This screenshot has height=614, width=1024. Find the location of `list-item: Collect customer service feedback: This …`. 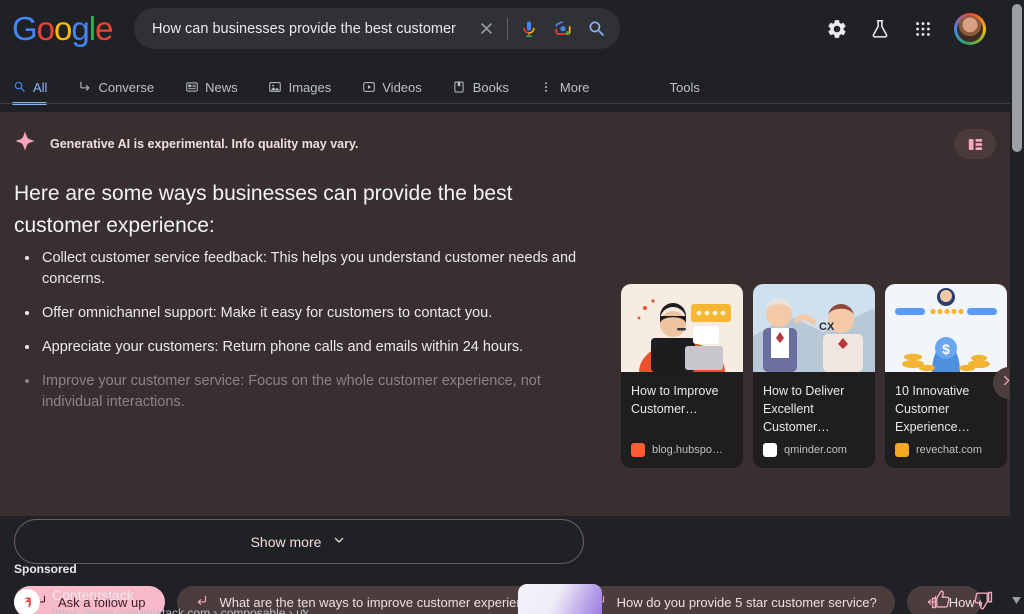

list-item: Collect customer service feedback: This … is located at coordinates (308, 269).